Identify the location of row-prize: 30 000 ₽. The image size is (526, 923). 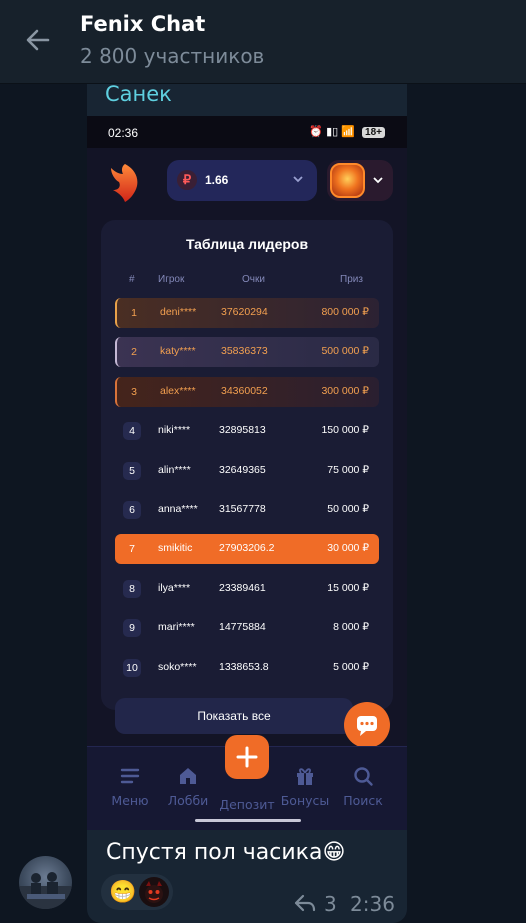
(348, 548).